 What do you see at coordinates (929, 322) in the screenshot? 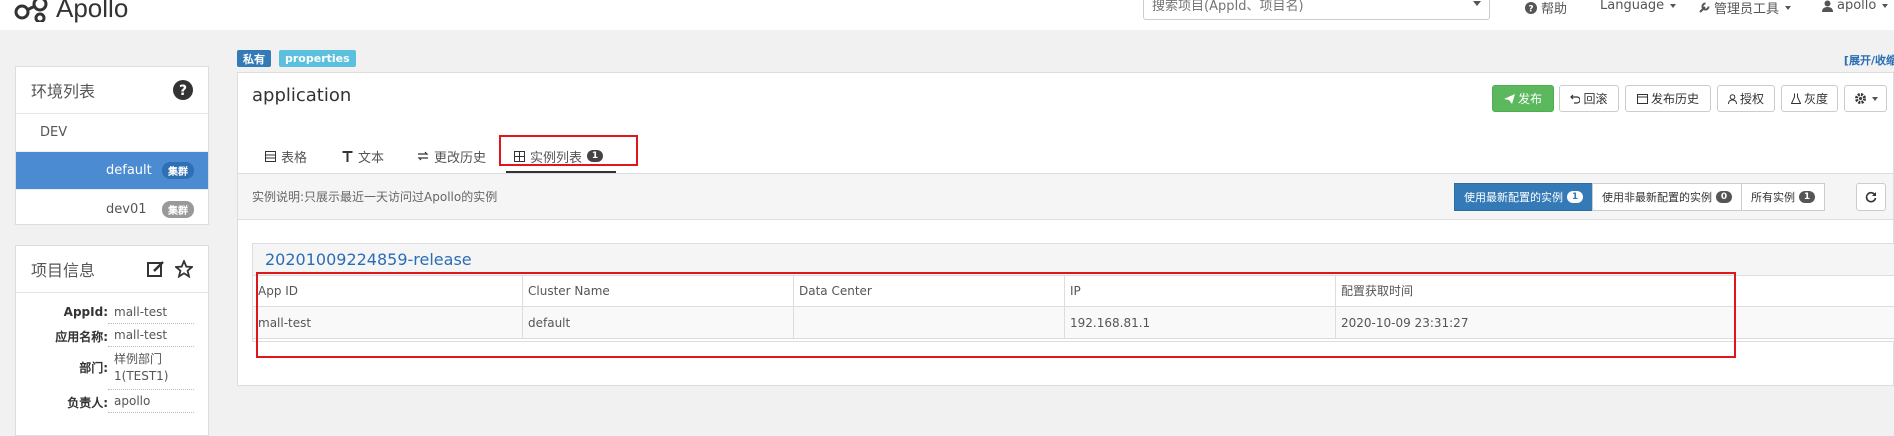
I see `cell-data-center` at bounding box center [929, 322].